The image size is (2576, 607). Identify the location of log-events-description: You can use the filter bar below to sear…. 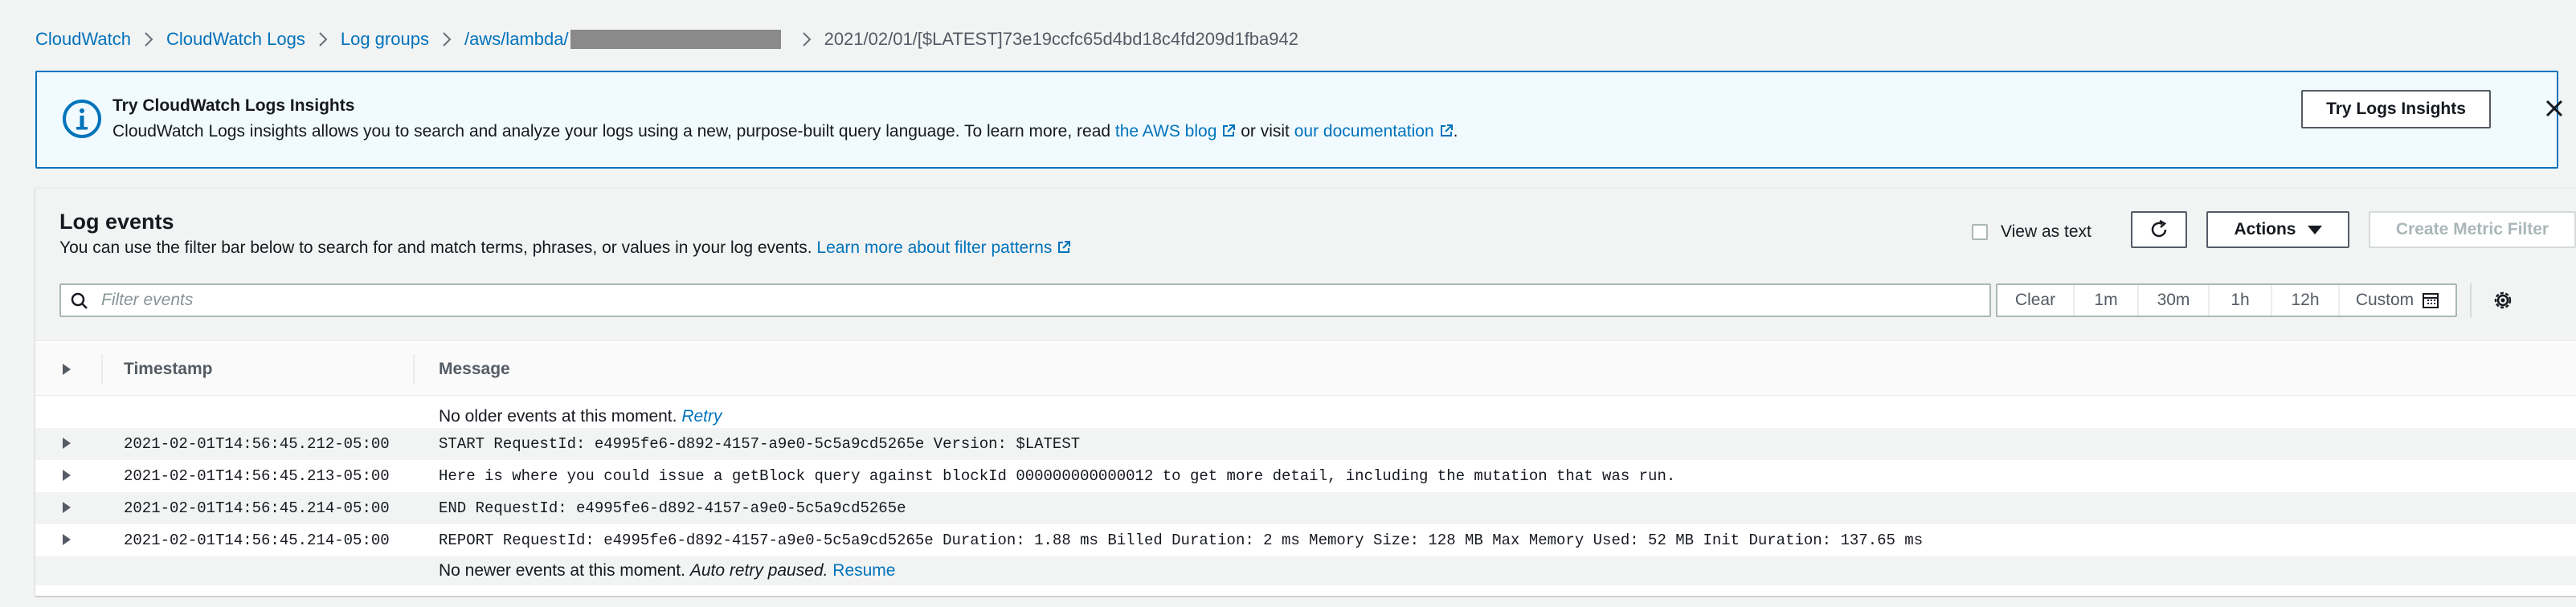
(565, 248).